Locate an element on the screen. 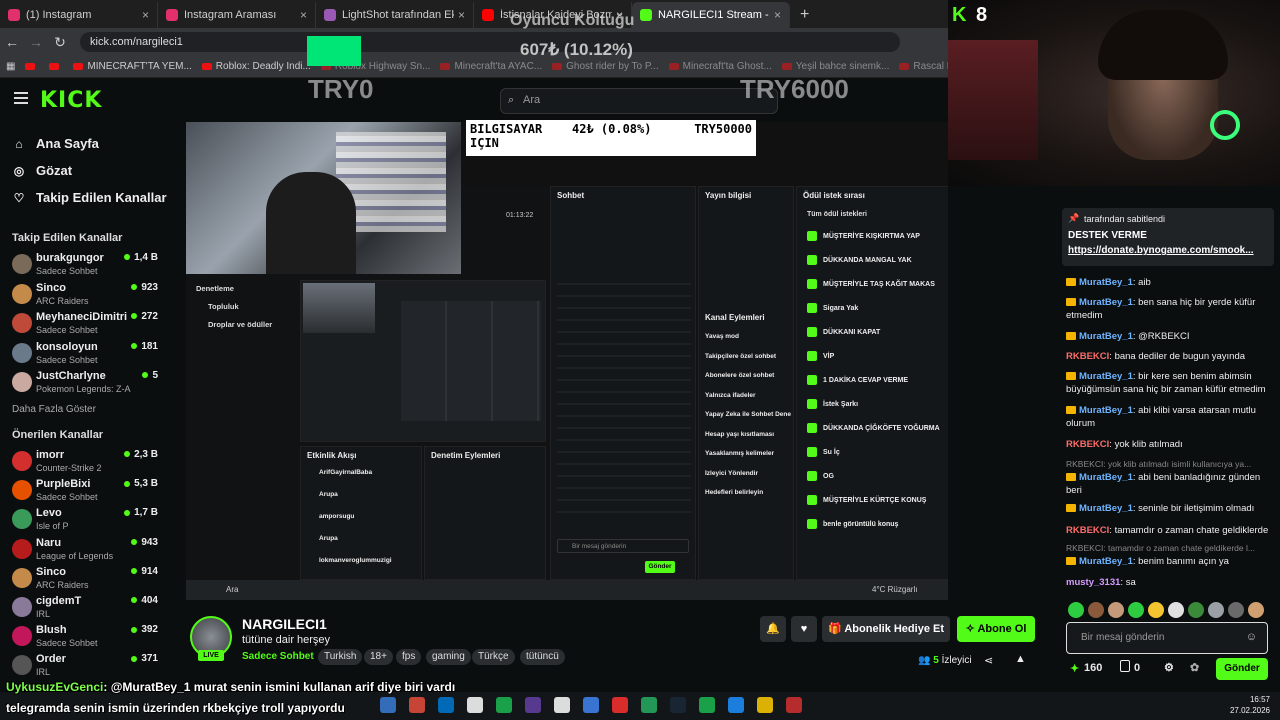 The image size is (1280, 720). kick-points-icon: ✦ is located at coordinates (1074, 668).